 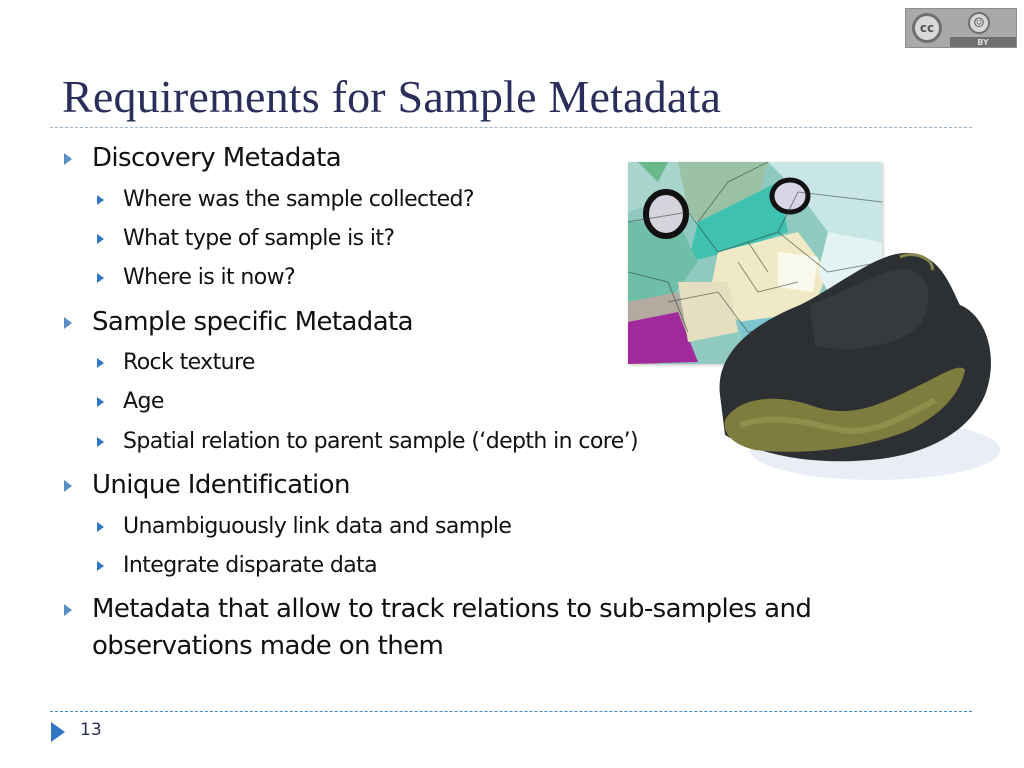 What do you see at coordinates (207, 485) in the screenshot?
I see `bullet-item: Unique Identification` at bounding box center [207, 485].